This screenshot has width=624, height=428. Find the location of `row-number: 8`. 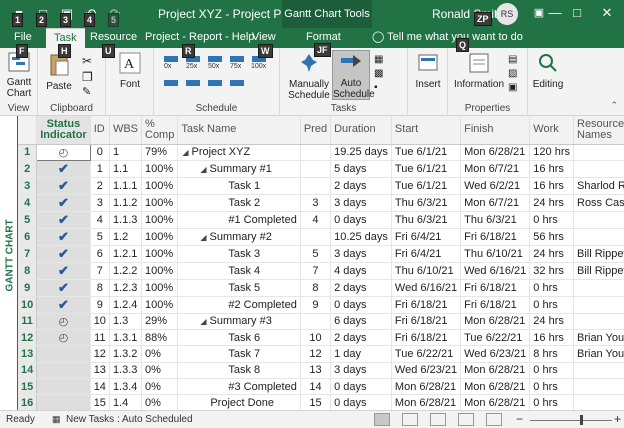

row-number: 8 is located at coordinates (28, 271).